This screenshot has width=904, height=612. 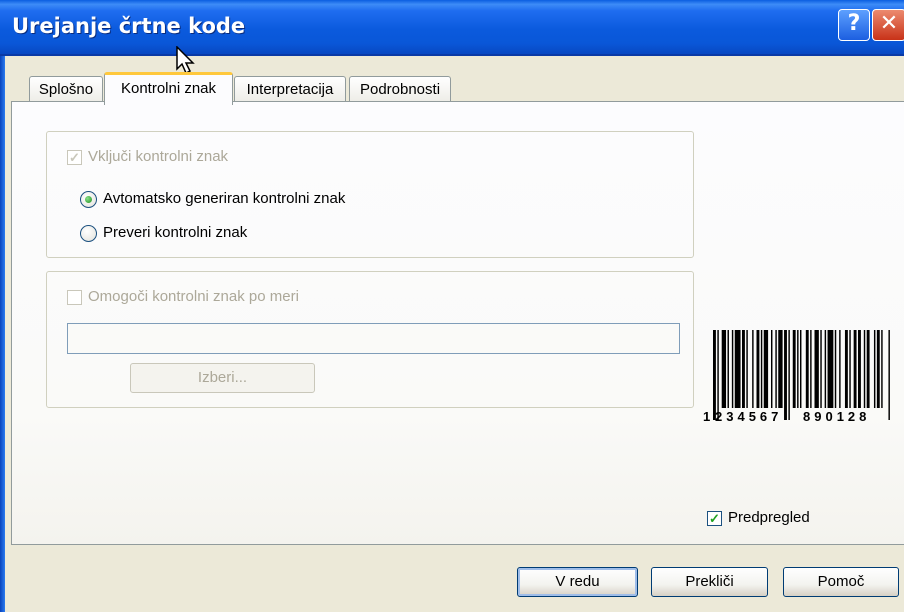 I want to click on enable-custom-check-digit-label: Omogoči kontrolni znak po meri, so click(x=193, y=296).